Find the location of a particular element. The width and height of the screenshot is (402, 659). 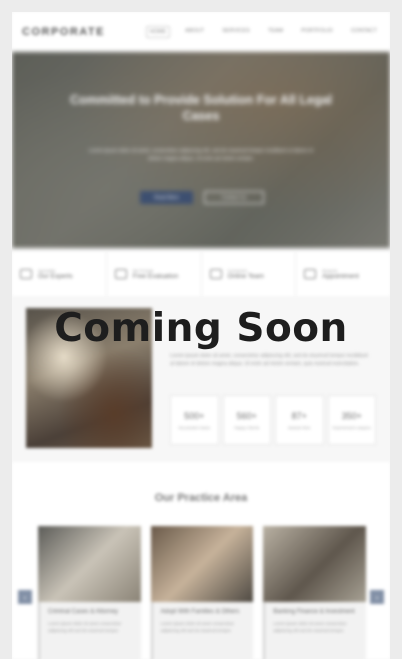

stat-label: Successful Cases is located at coordinates (194, 427).